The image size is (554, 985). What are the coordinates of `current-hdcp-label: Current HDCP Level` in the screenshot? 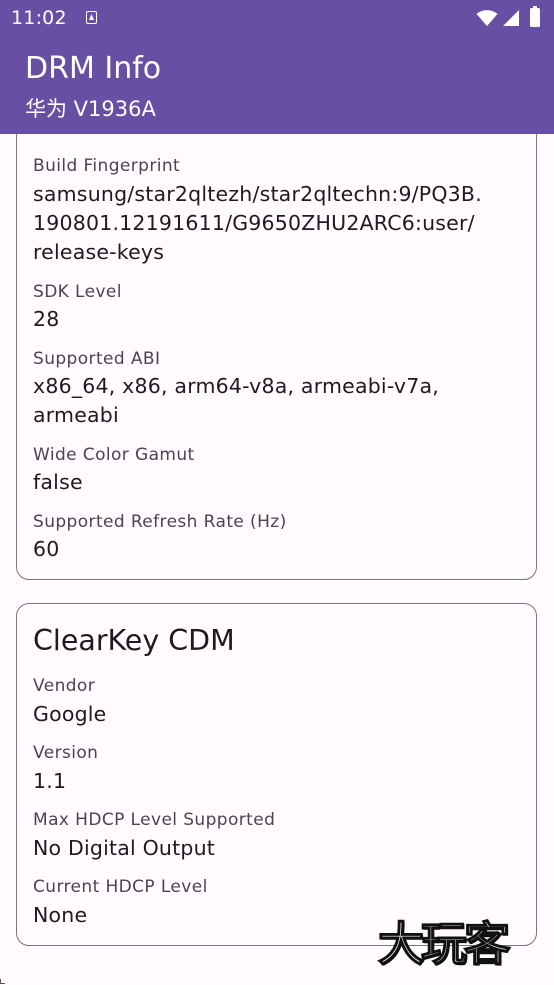 It's located at (120, 887).